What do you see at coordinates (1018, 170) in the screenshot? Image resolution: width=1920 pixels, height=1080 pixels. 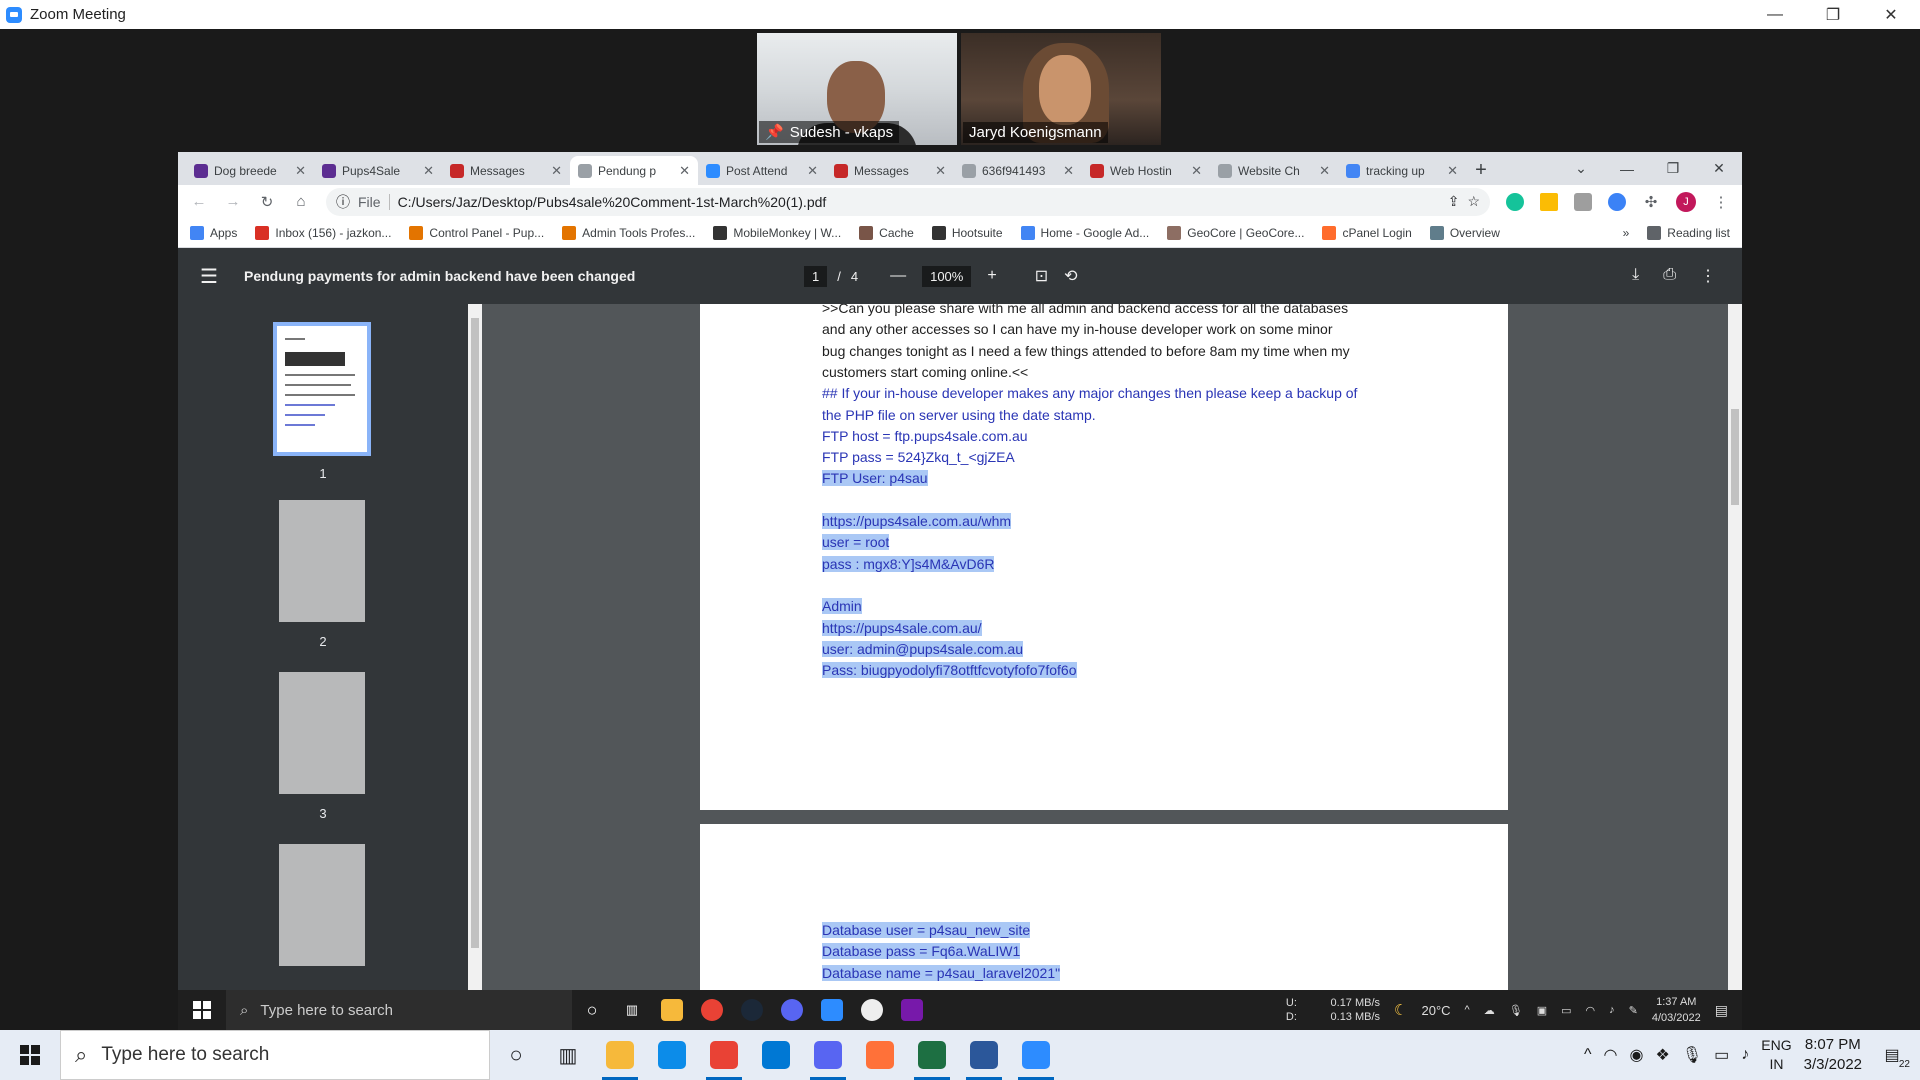 I see `browser-tab: 636f941493 ✕` at bounding box center [1018, 170].